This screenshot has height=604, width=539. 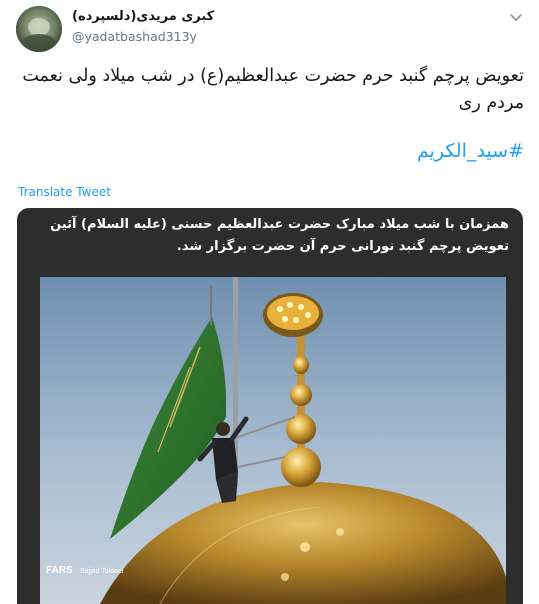 I want to click on watermark-photographer: Sajjad Tolouei, so click(x=102, y=571).